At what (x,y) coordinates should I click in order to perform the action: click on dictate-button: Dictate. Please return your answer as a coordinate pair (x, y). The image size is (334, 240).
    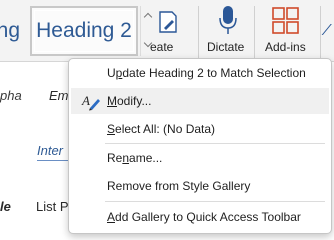
    Looking at the image, I should click on (228, 31).